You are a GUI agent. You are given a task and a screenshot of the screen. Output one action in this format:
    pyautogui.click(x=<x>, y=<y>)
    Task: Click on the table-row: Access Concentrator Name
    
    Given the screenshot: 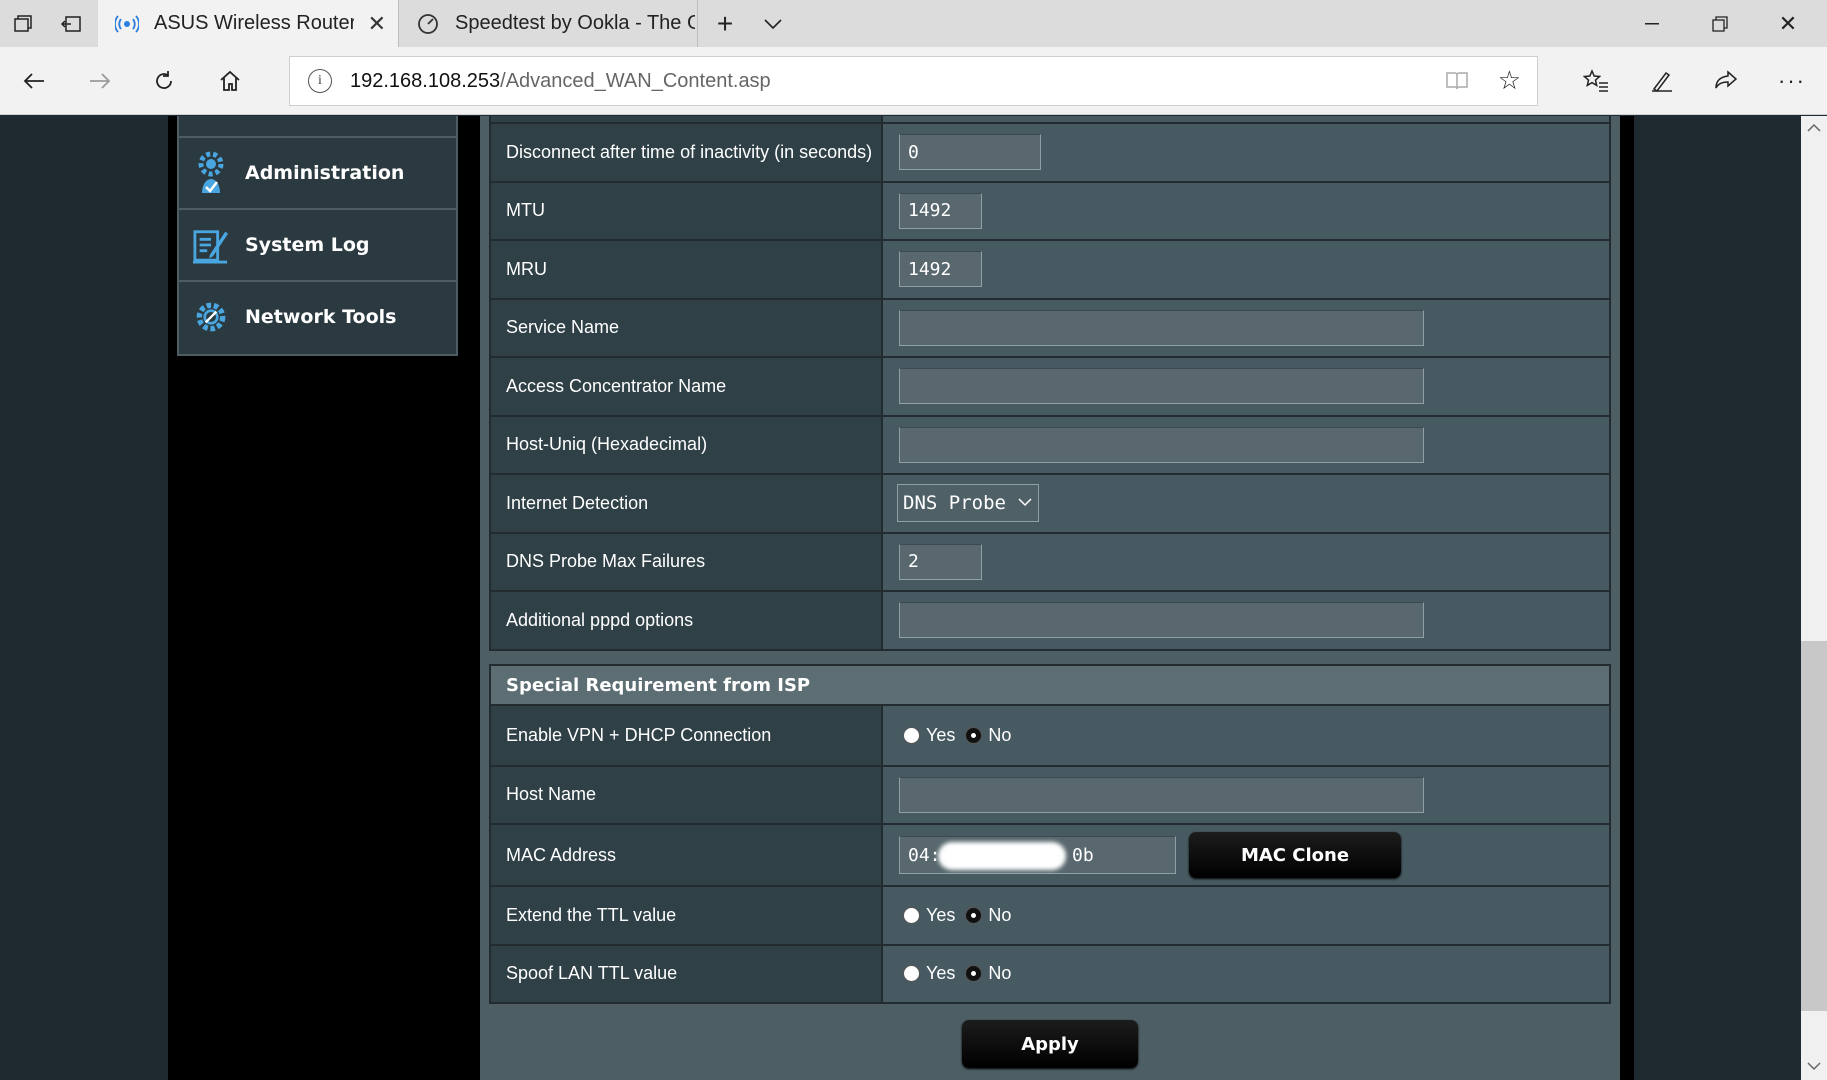 What is the action you would take?
    pyautogui.click(x=1050, y=385)
    